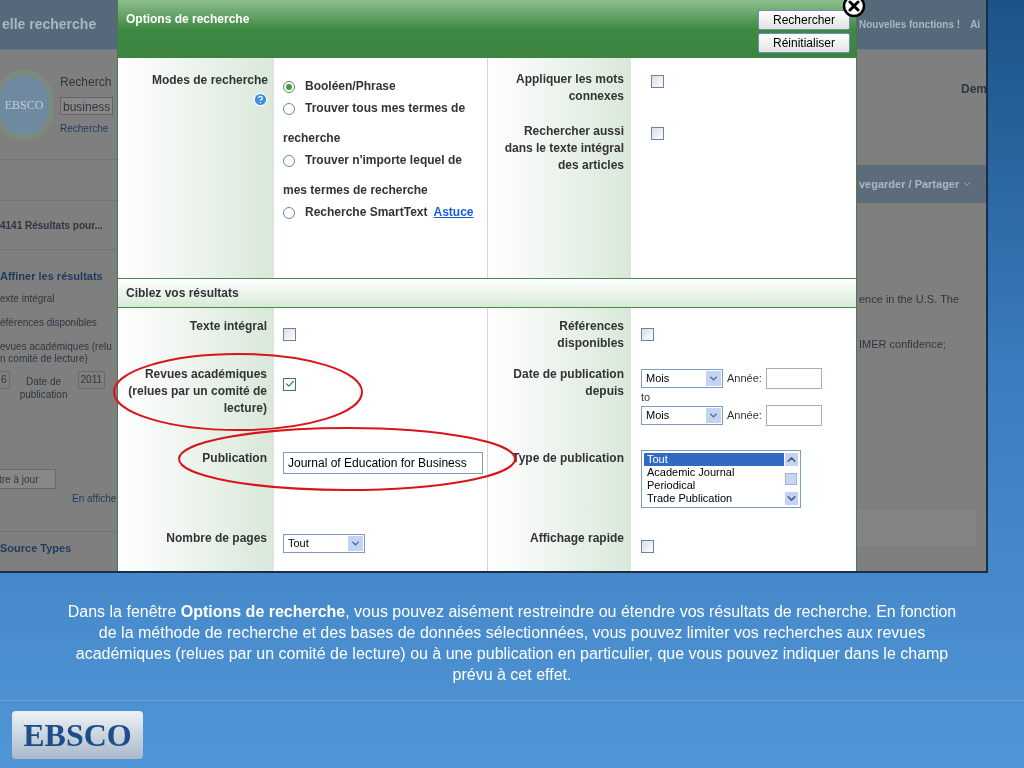 The image size is (1024, 768). Describe the element at coordinates (854, 9) in the screenshot. I see `close-icon` at that location.